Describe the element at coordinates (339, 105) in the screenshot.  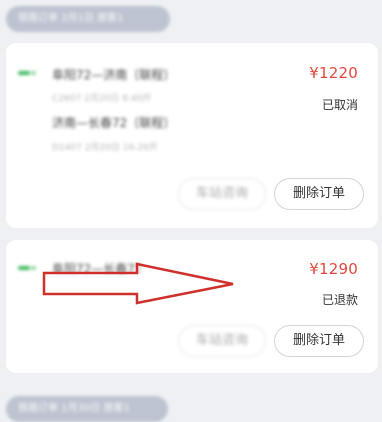
I see `order-status: 已取消` at that location.